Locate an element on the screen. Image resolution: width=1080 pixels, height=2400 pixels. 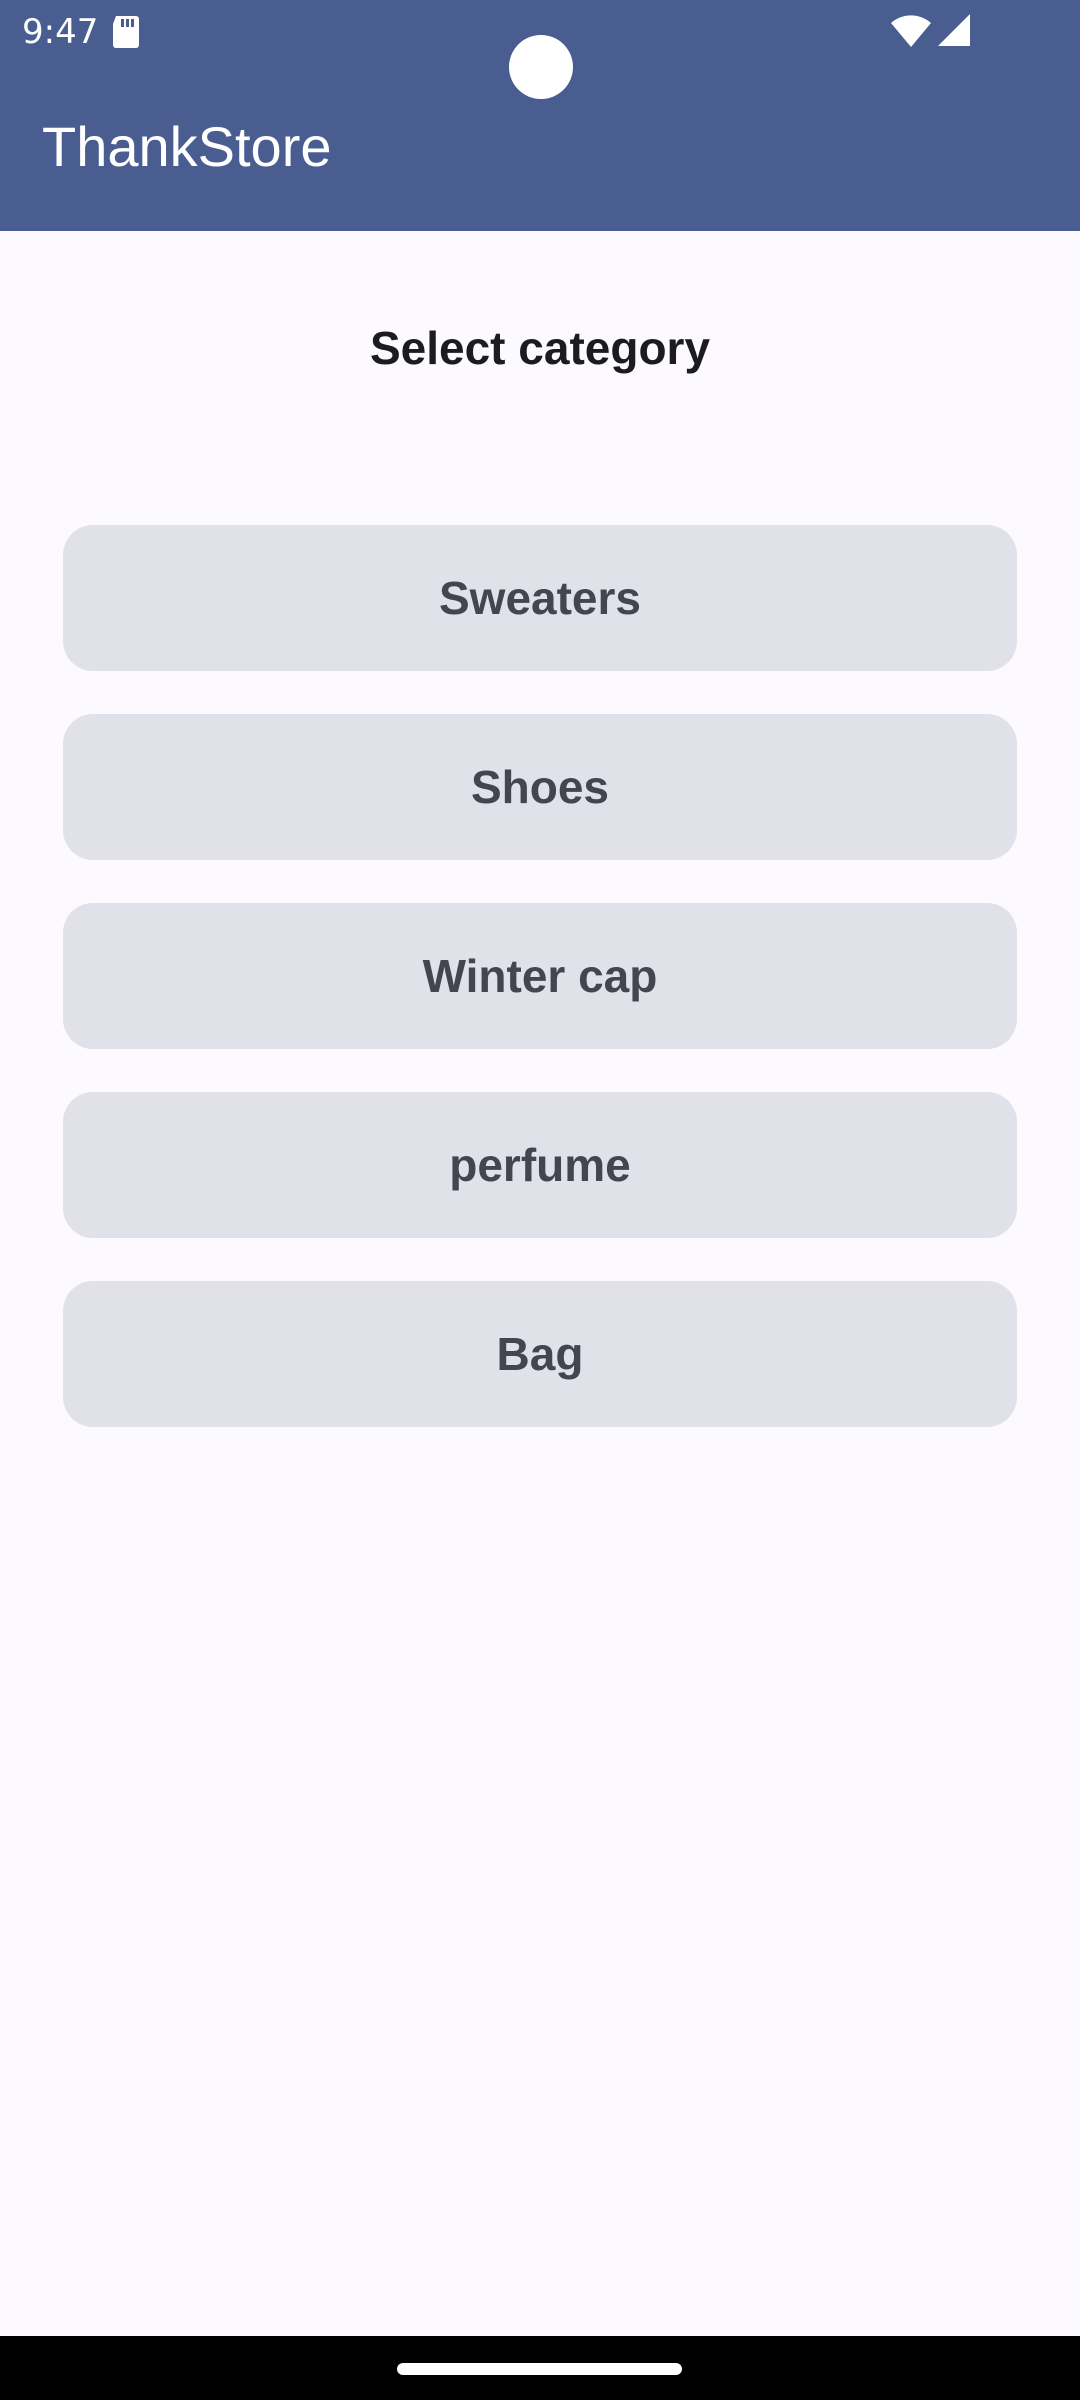
category-button-winter-cap: Winter cap is located at coordinates (540, 976).